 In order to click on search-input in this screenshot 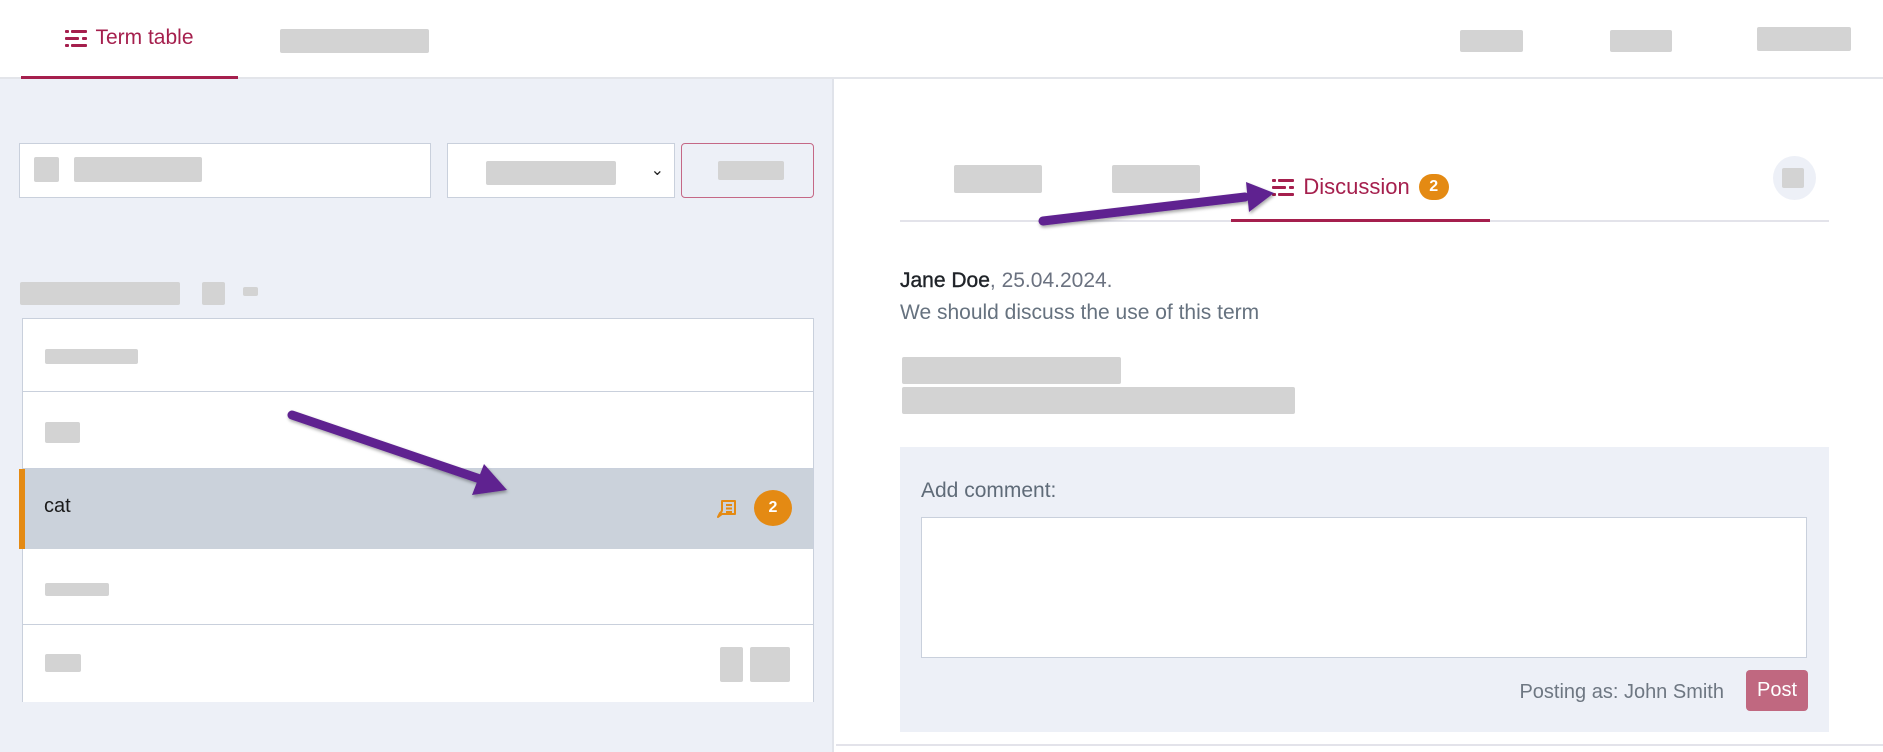, I will do `click(225, 170)`.